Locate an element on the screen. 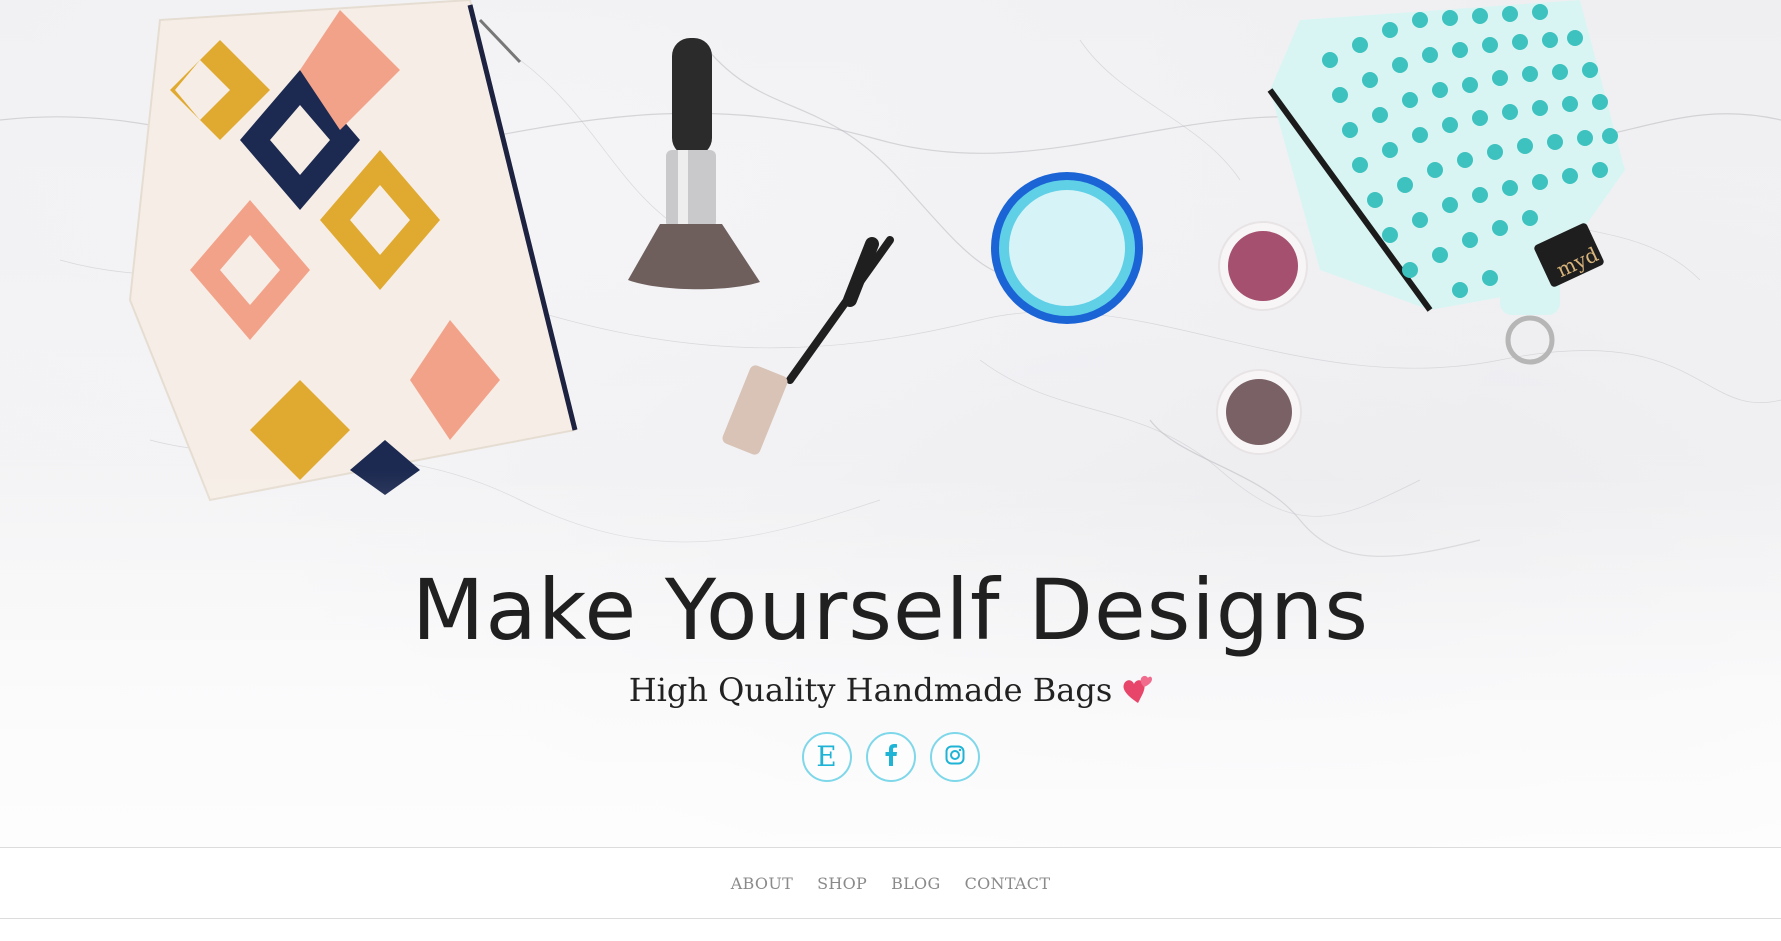  social-links: E is located at coordinates (890, 757).